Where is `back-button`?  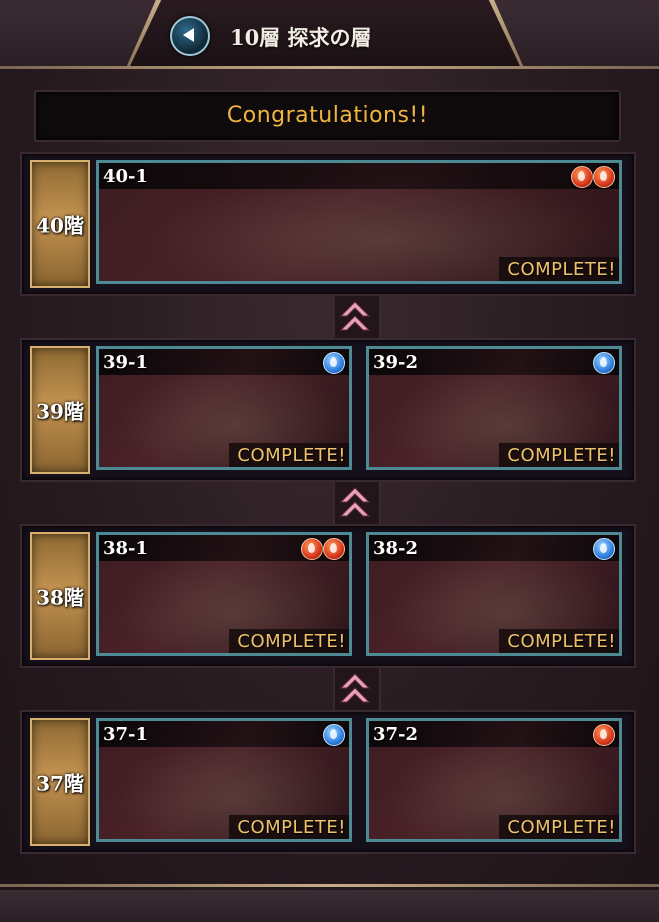
back-button is located at coordinates (190, 36).